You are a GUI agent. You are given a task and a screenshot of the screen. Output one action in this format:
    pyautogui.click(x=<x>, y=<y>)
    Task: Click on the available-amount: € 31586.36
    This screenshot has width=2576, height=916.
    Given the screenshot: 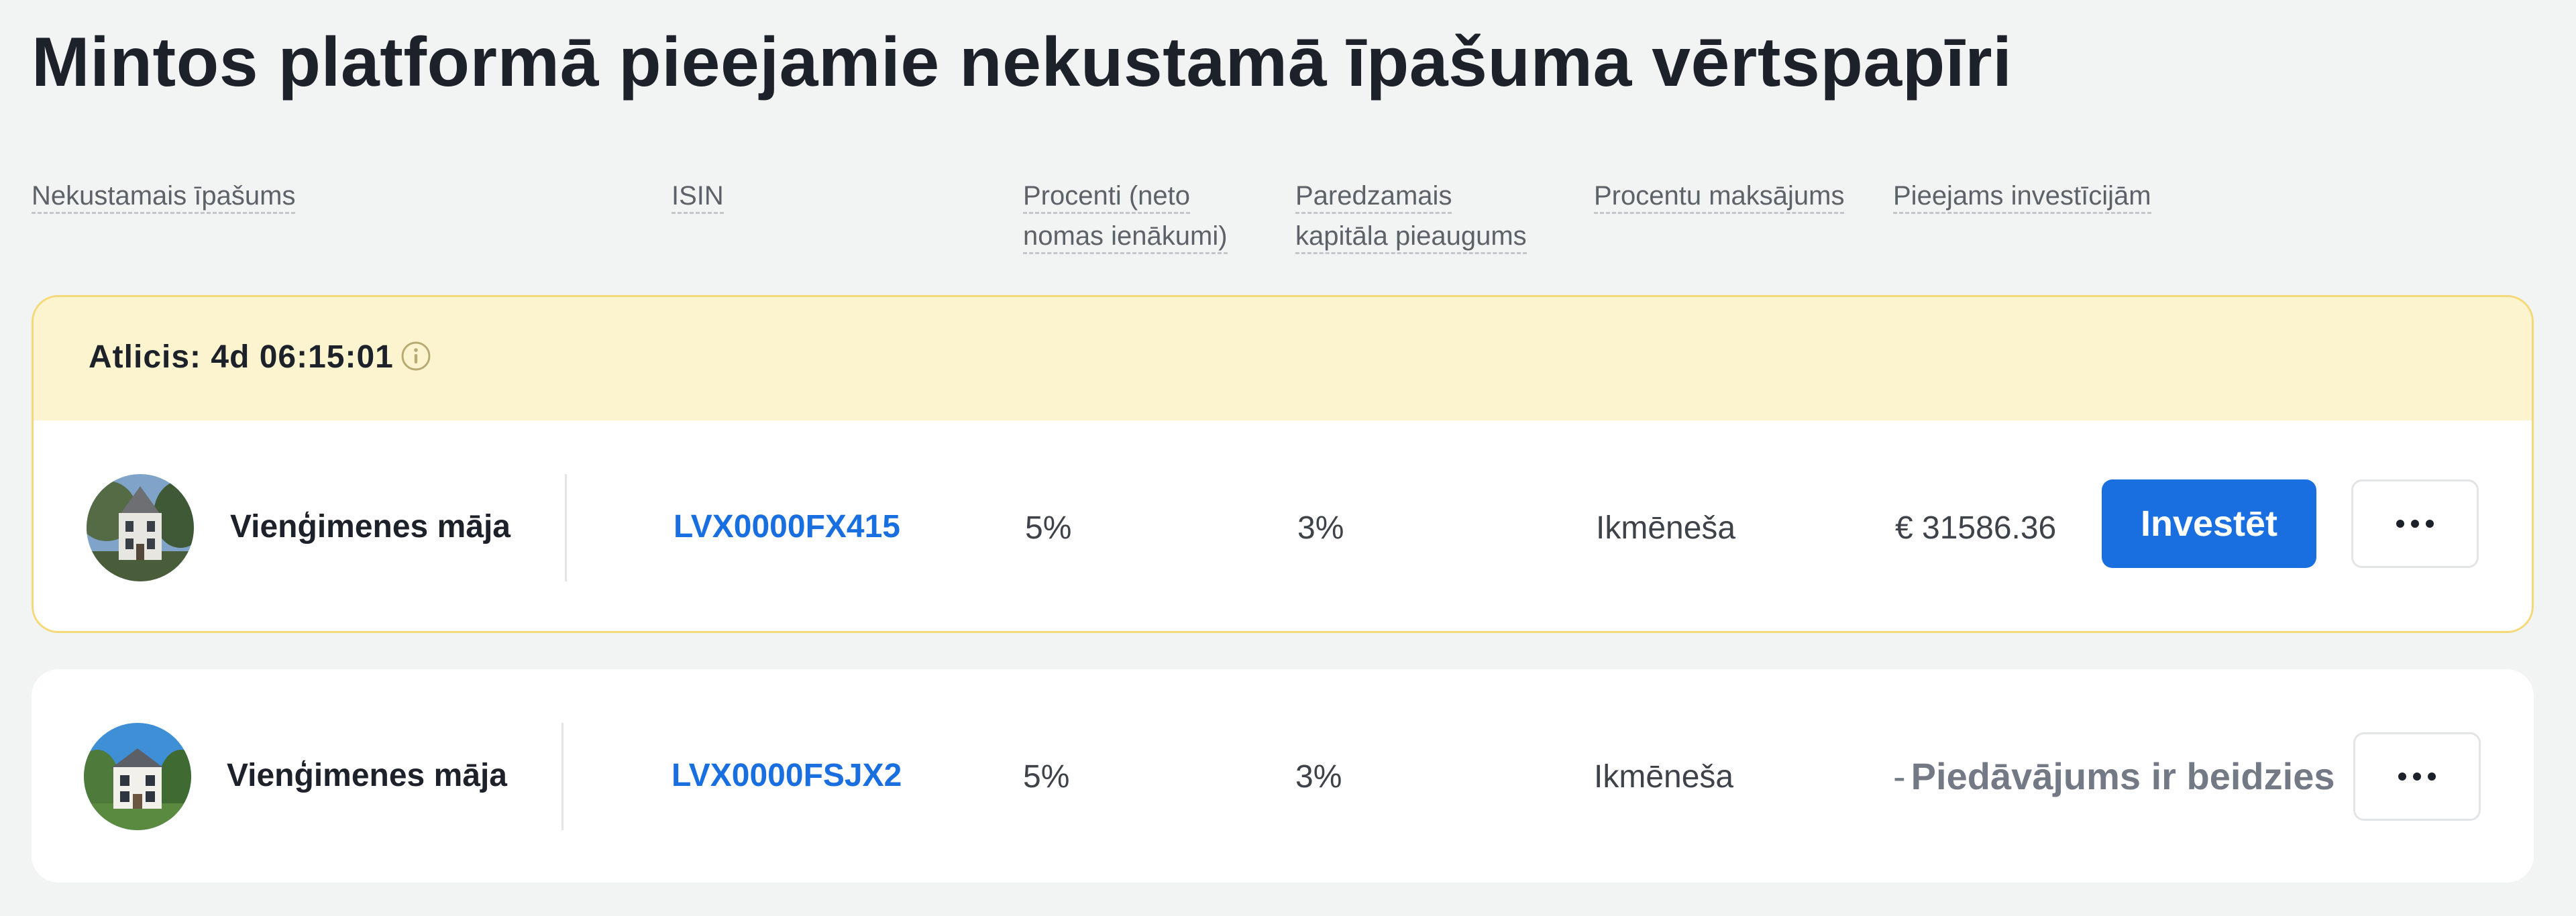 What is the action you would take?
    pyautogui.click(x=1976, y=528)
    